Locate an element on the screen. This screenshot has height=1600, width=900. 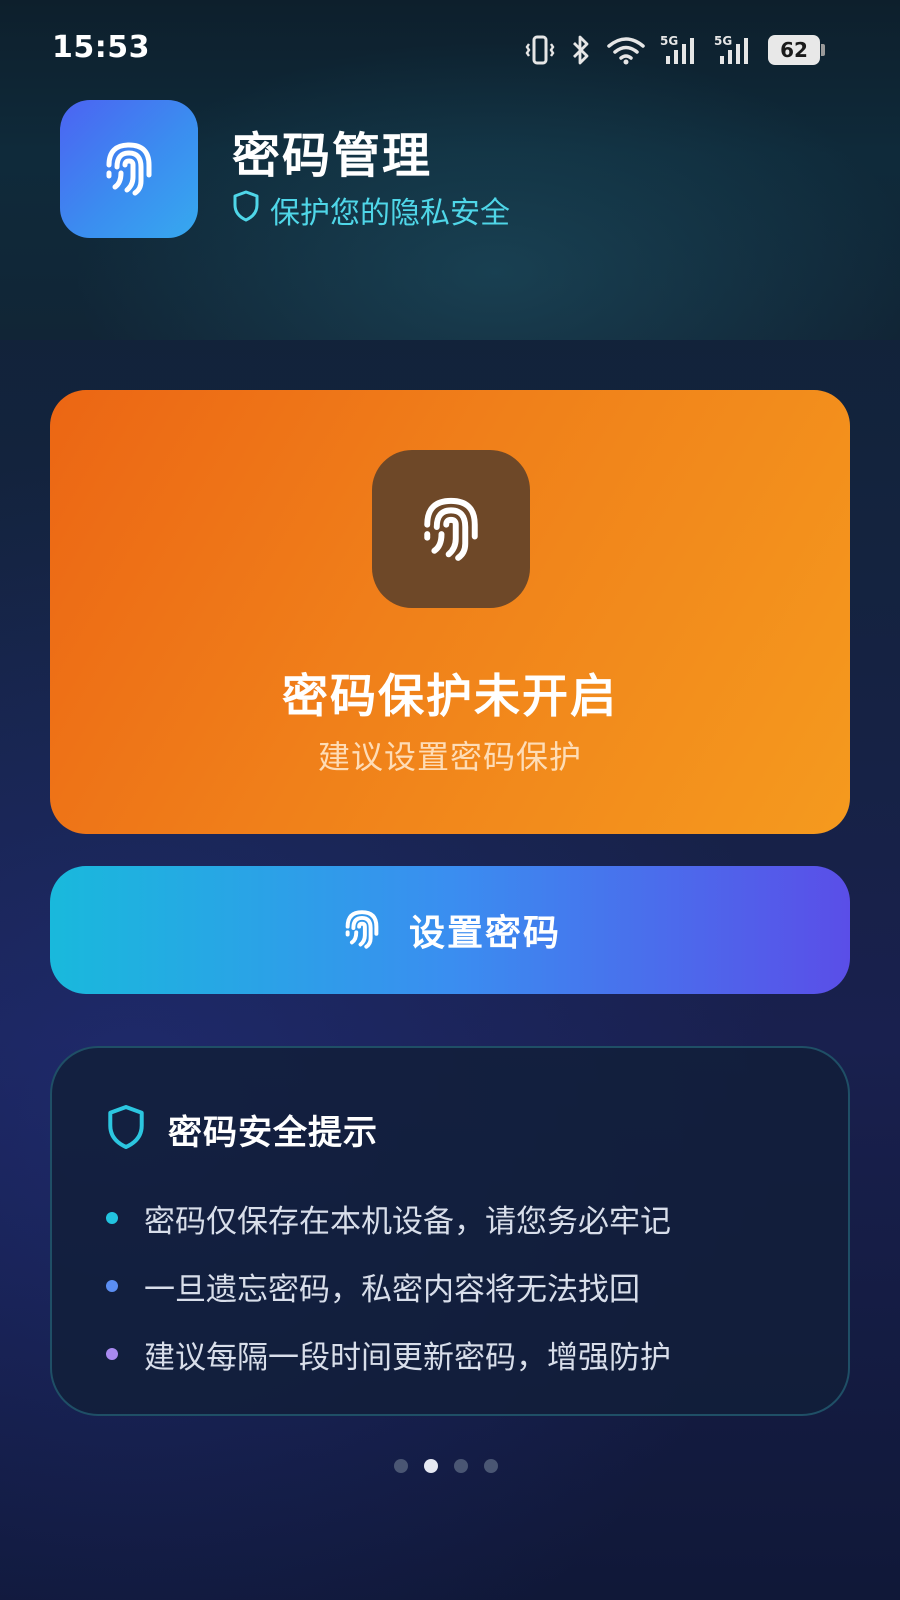
status-icons: 5G 5G 62 is located at coordinates (674, 50).